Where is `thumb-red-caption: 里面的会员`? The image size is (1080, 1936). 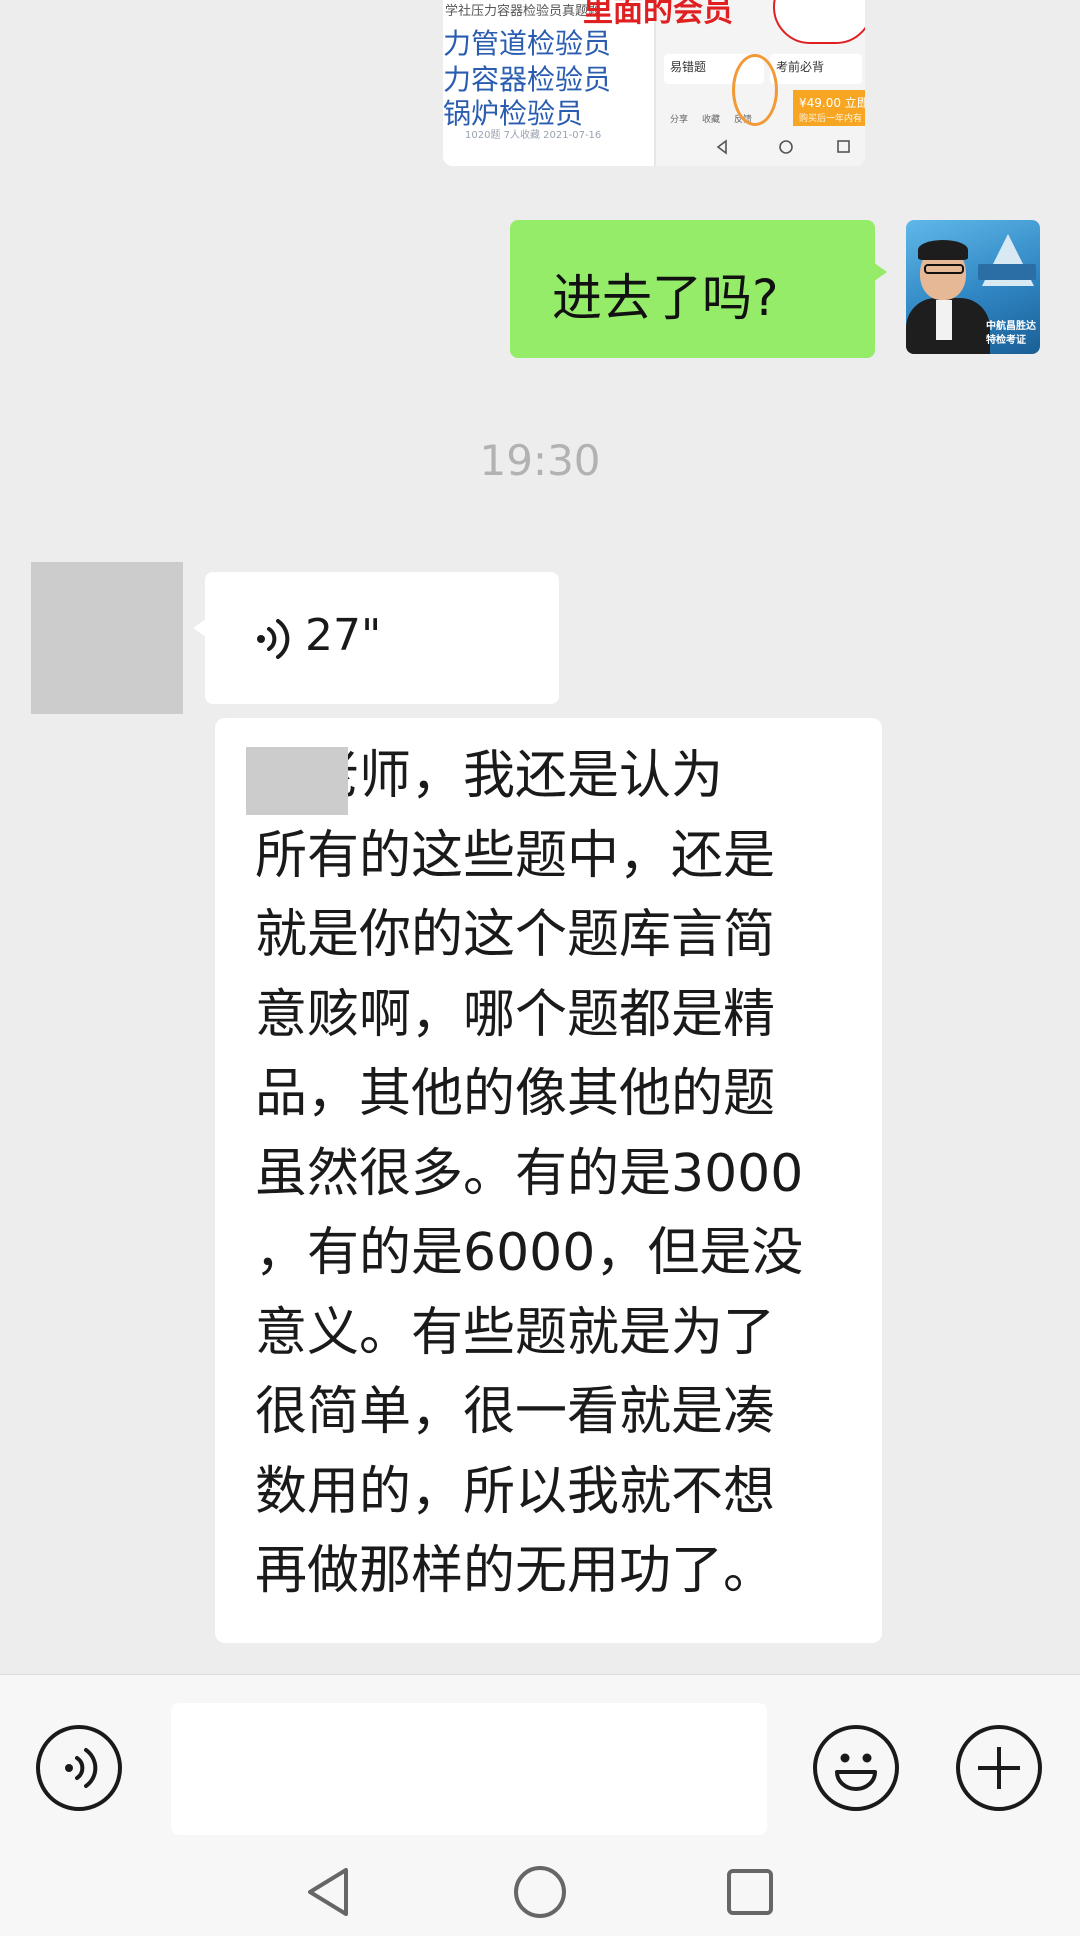
thumb-red-caption: 里面的会员 is located at coordinates (658, 14).